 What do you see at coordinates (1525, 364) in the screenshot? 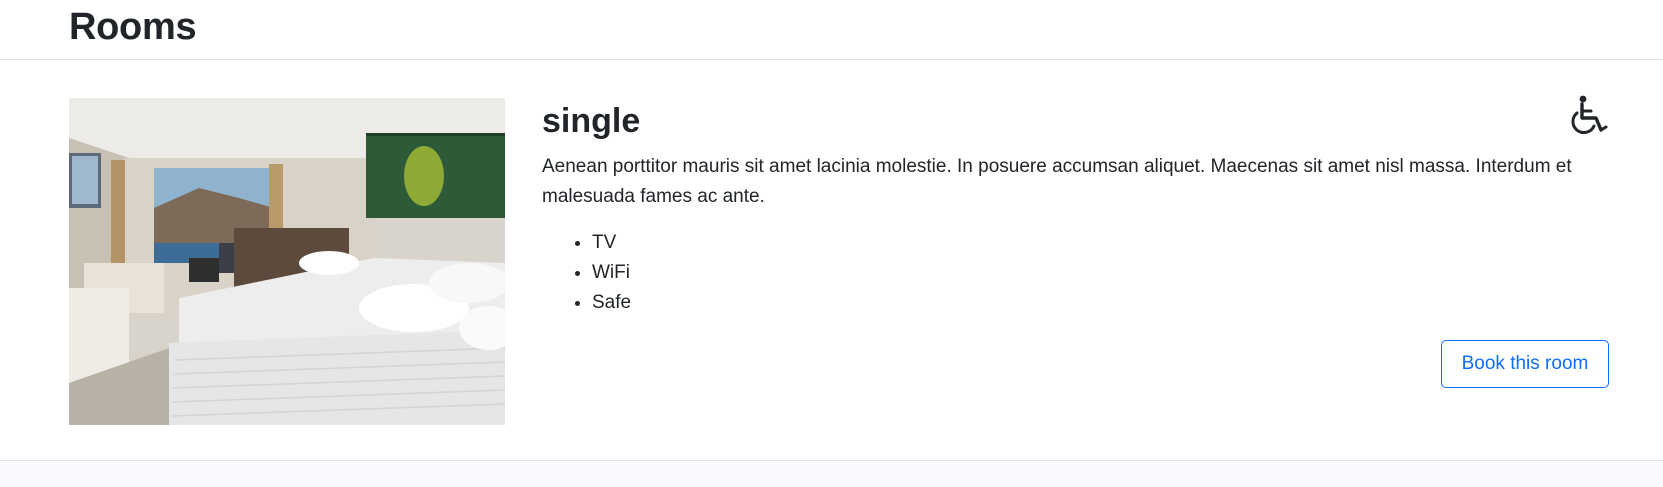
I see `book-room-button: Book this room` at bounding box center [1525, 364].